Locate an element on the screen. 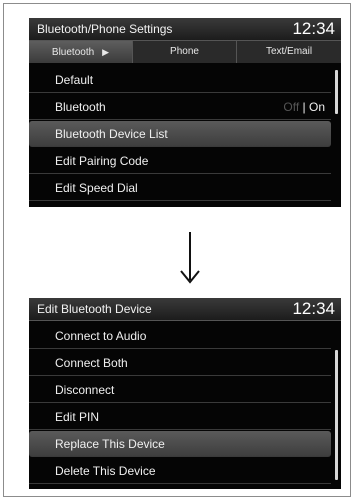 Image resolution: width=356 pixels, height=502 pixels. tab-label: Bluetooth is located at coordinates (73, 52).